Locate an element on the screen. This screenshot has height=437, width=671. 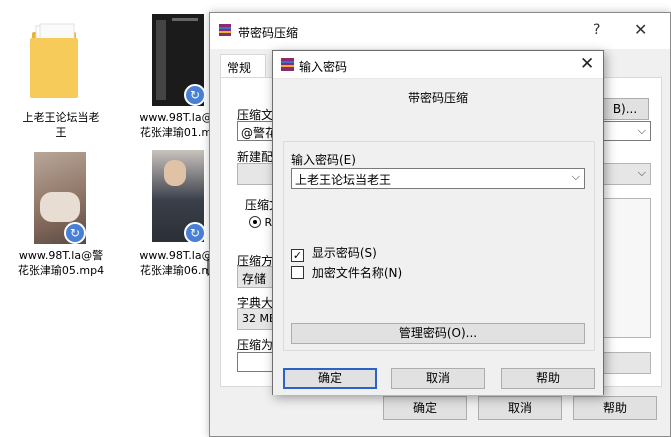
password-combobox: 上老王论坛当老王 ⌵ is located at coordinates (438, 178).